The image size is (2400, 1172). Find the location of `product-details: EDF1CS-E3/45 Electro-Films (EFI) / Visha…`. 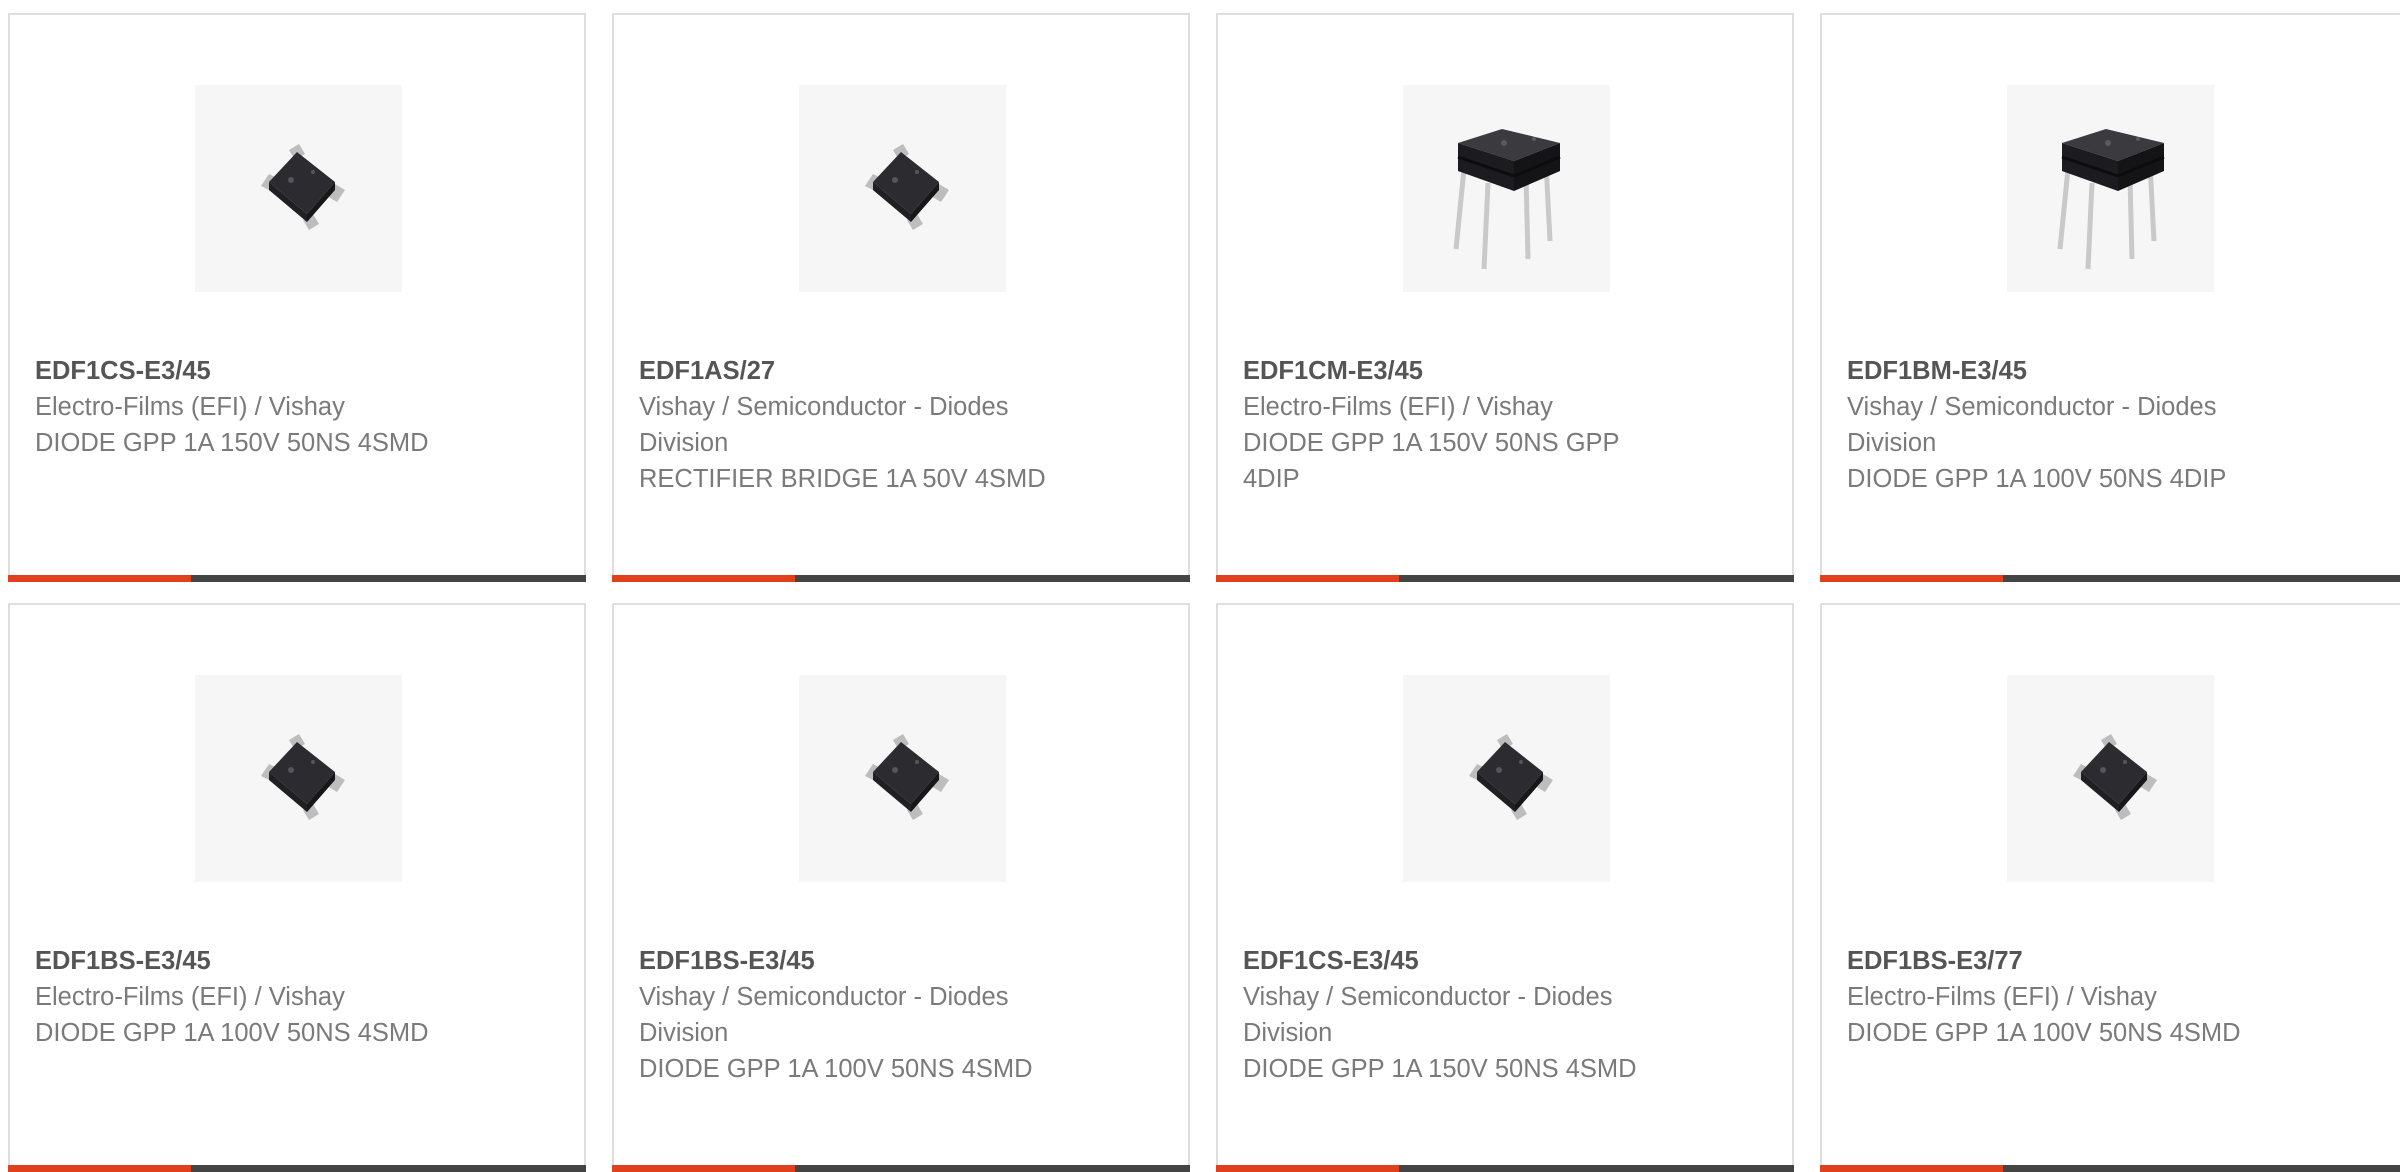

product-details: EDF1CS-E3/45 Electro-Films (EFI) / Visha… is located at coordinates (295, 407).